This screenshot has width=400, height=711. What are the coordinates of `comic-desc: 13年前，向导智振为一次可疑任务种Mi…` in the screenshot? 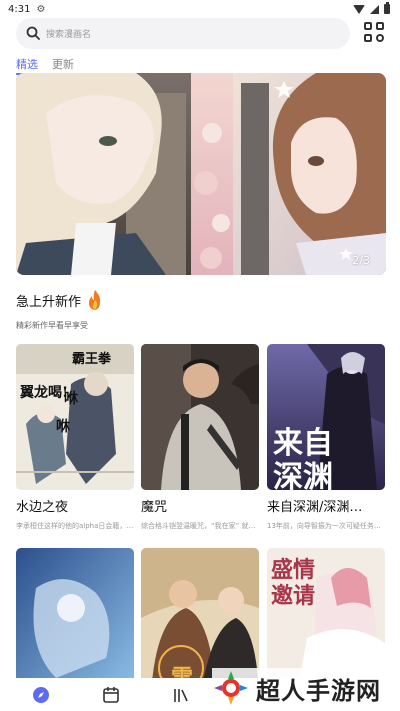 It's located at (326, 526).